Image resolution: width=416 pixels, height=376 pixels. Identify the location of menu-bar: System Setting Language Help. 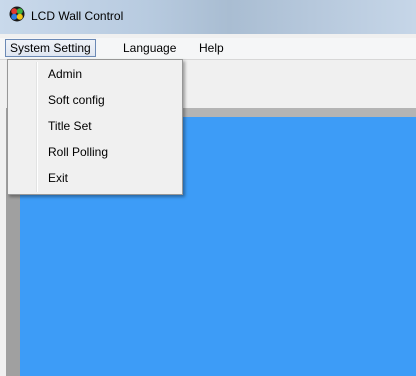
(208, 49).